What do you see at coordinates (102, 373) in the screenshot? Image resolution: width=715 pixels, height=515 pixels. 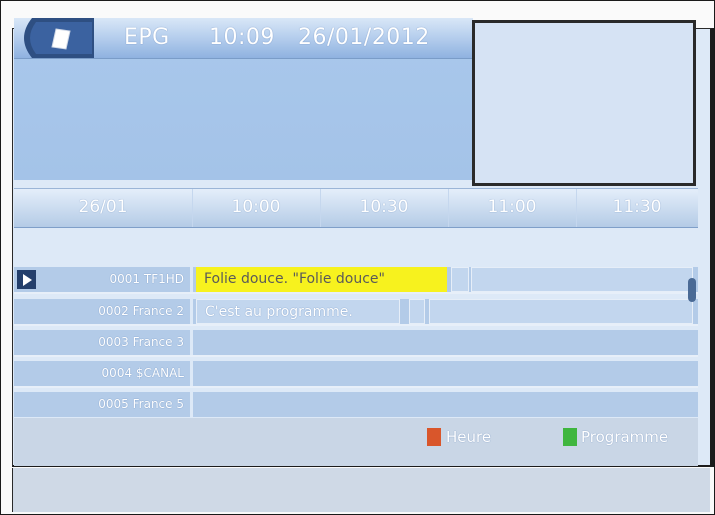 I see `channel-name: 0004 $CANAL` at bounding box center [102, 373].